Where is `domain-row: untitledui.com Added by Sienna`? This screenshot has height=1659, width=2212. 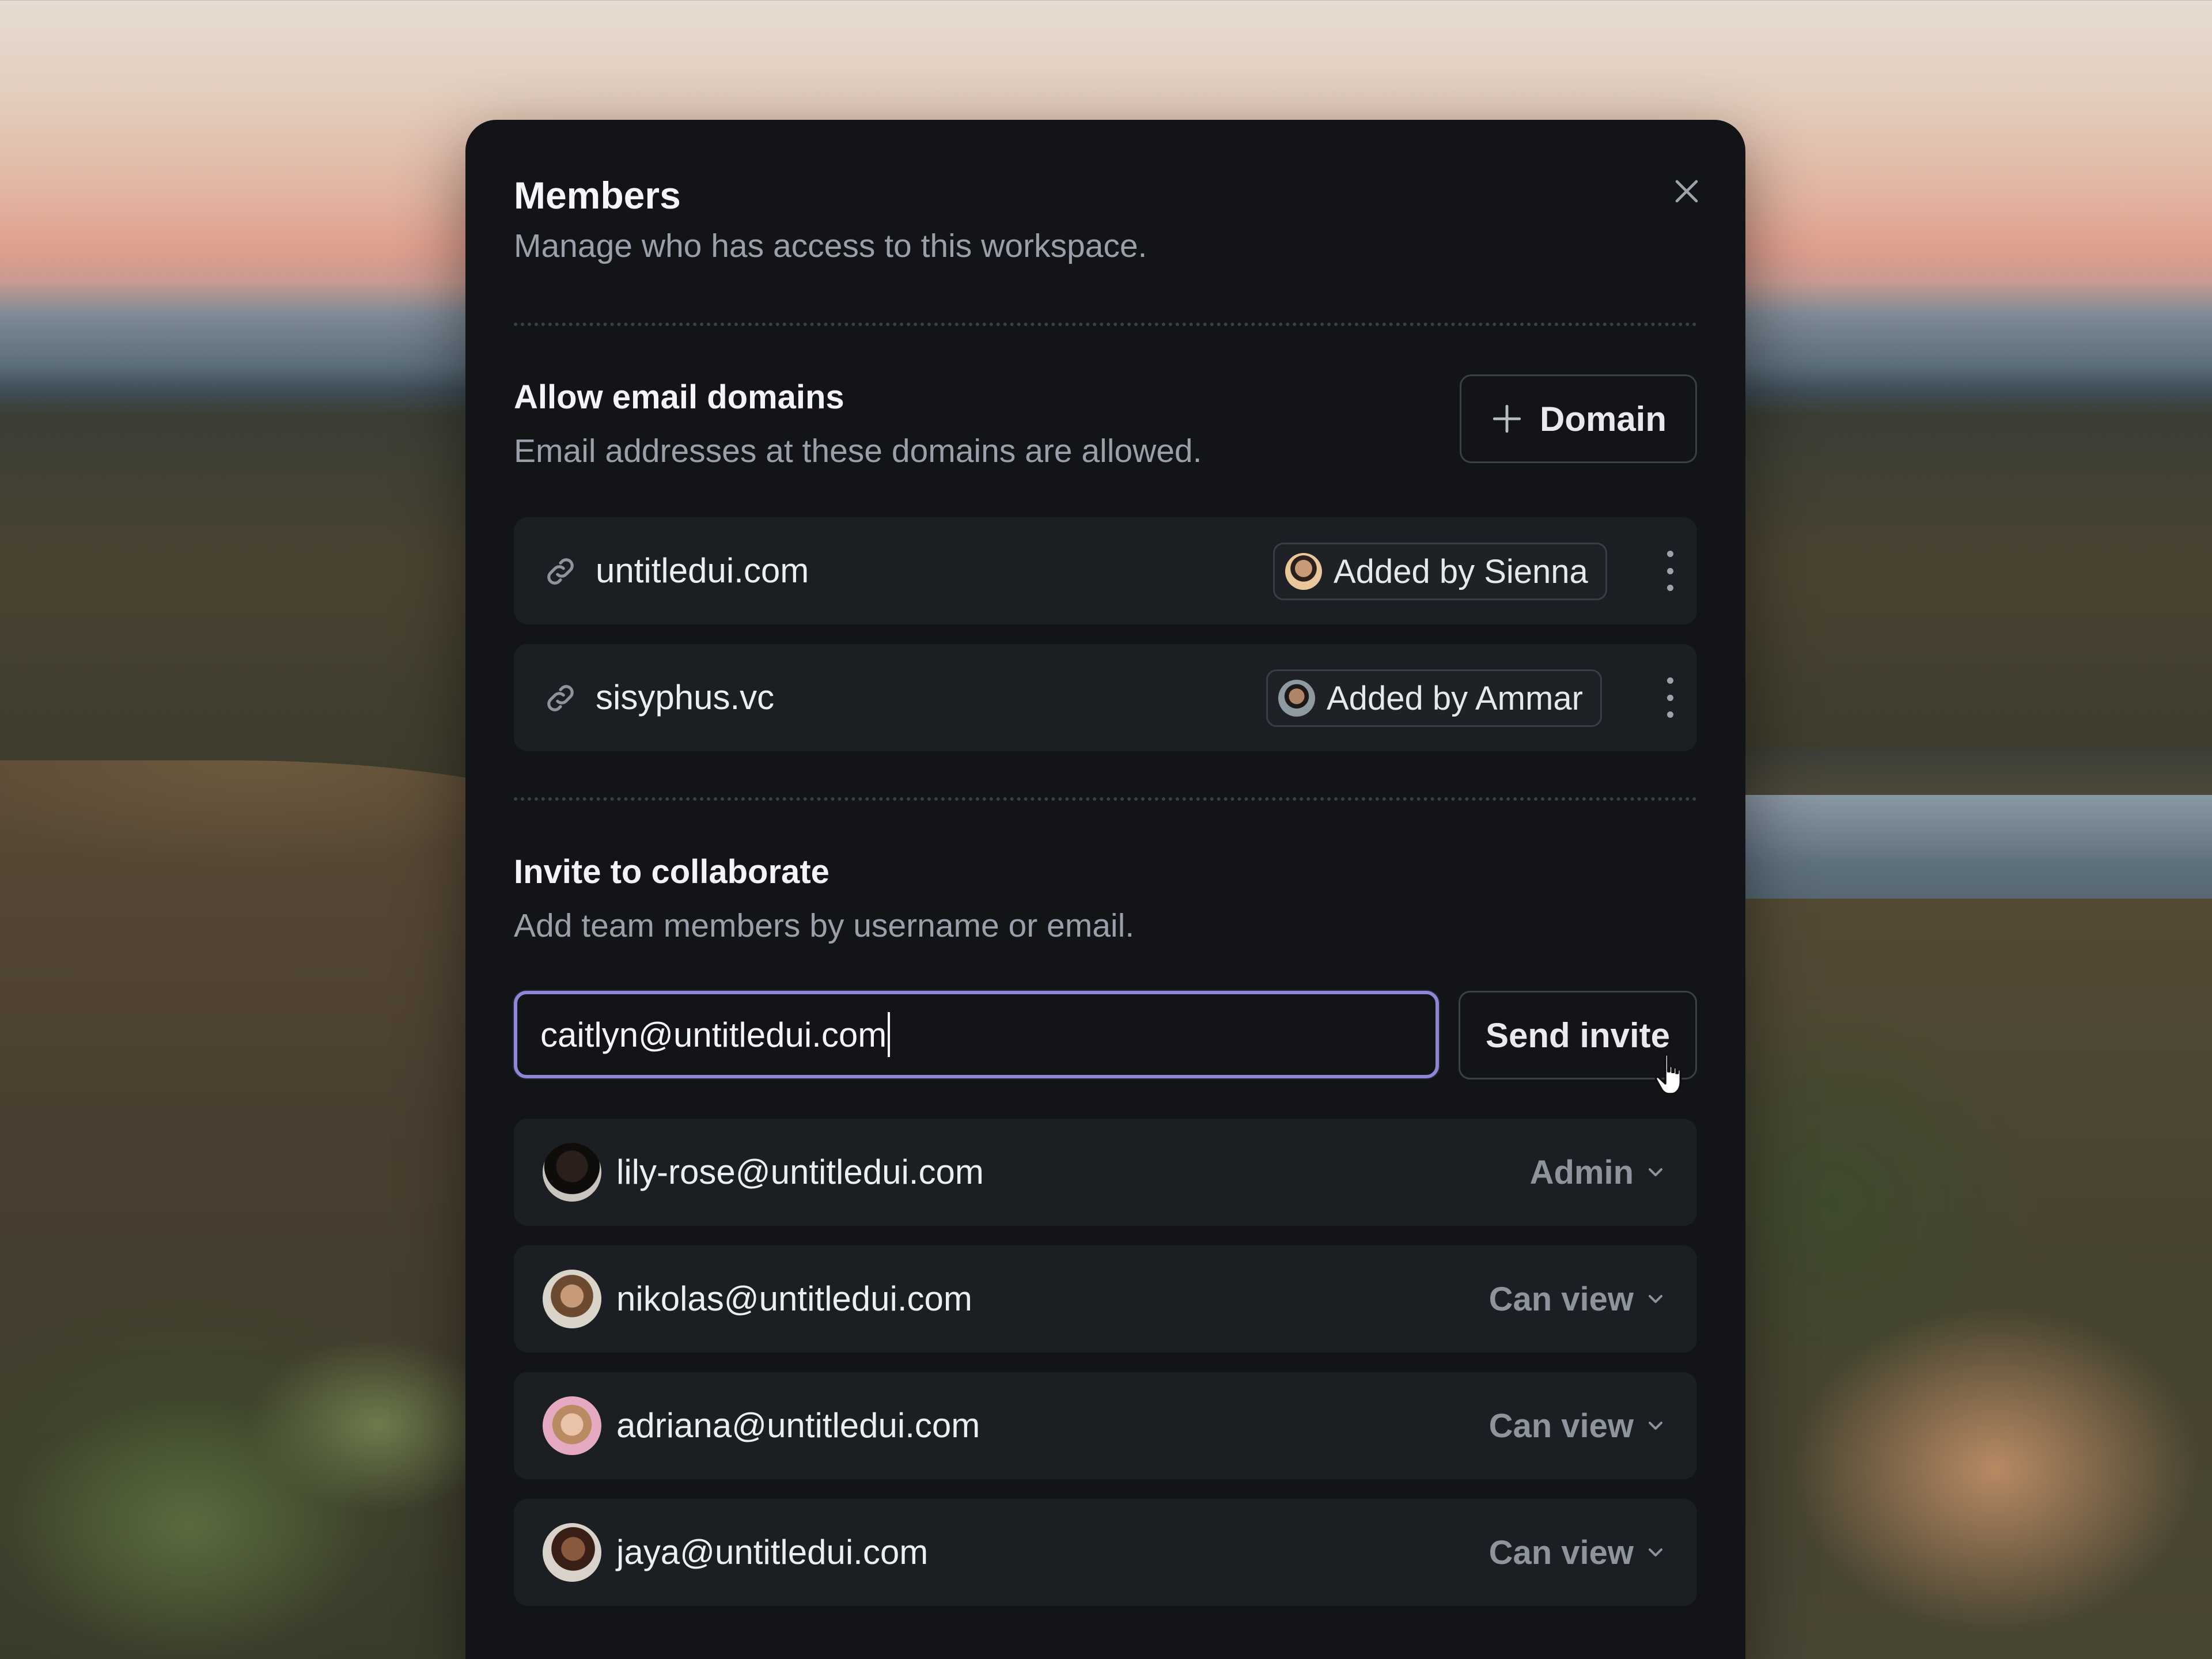 domain-row: untitledui.com Added by Sienna is located at coordinates (1105, 570).